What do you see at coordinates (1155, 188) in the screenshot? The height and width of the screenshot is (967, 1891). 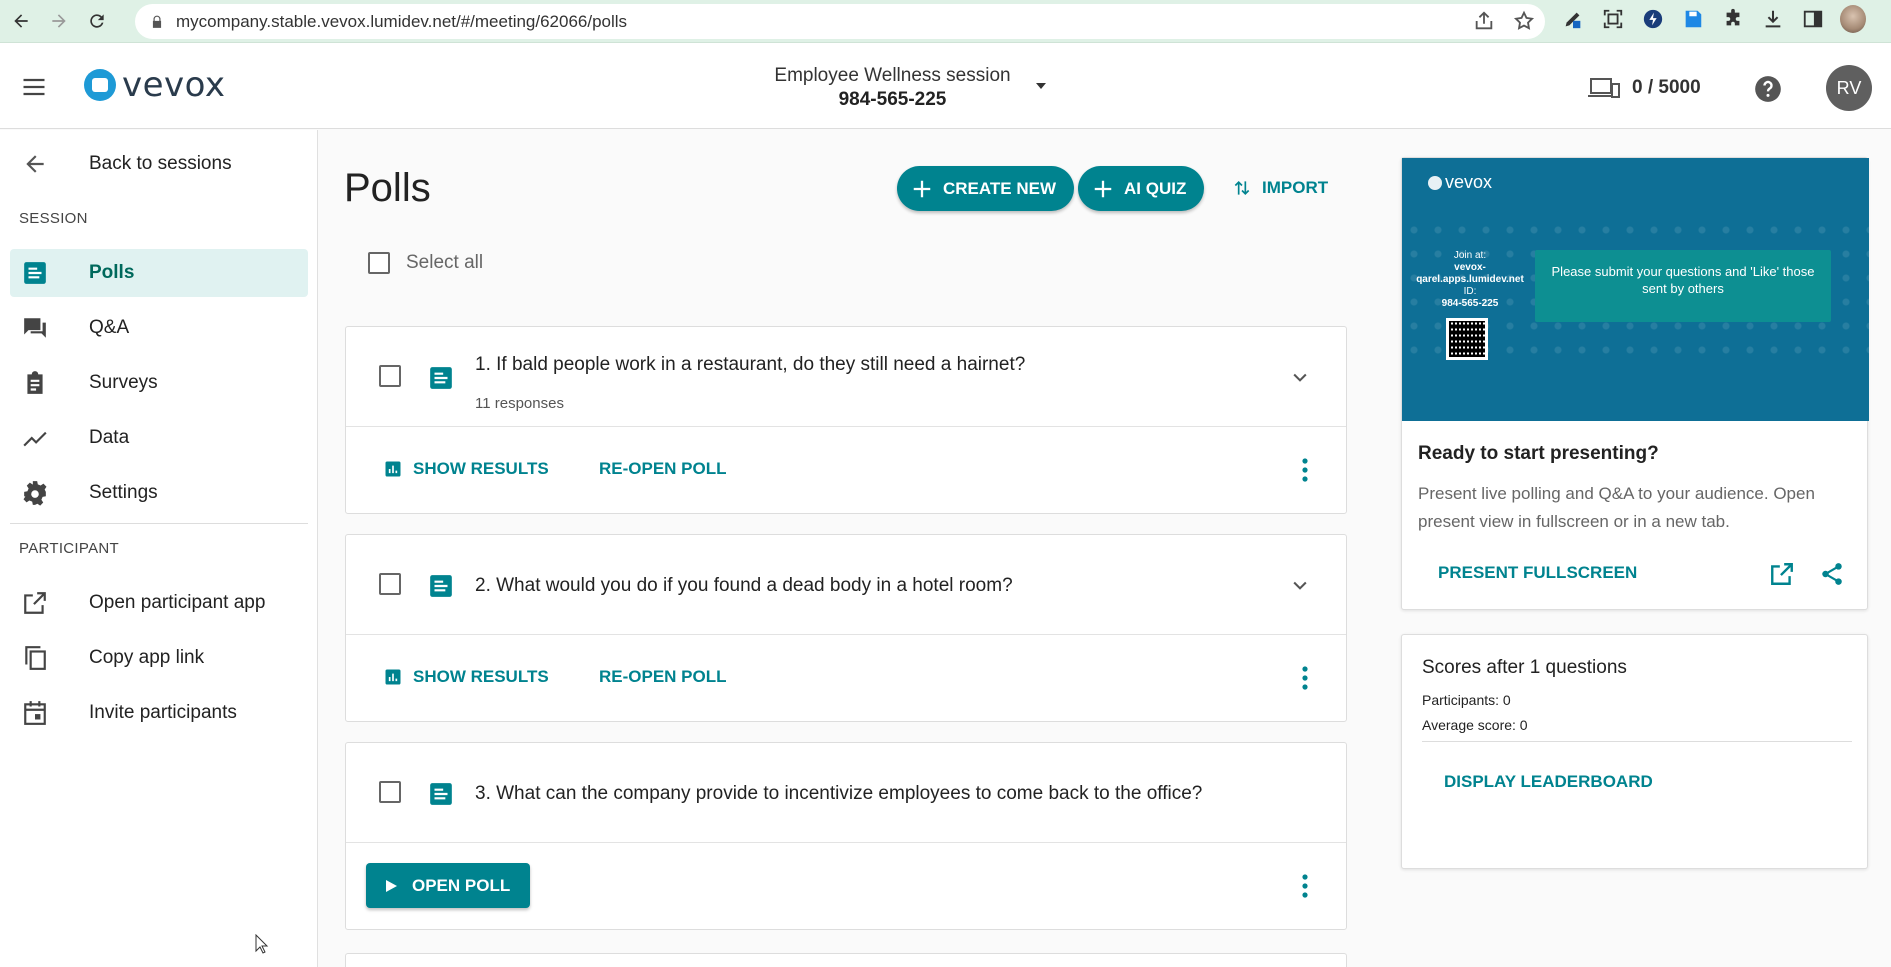 I see `ai-quiz-label: AI QUIZ` at bounding box center [1155, 188].